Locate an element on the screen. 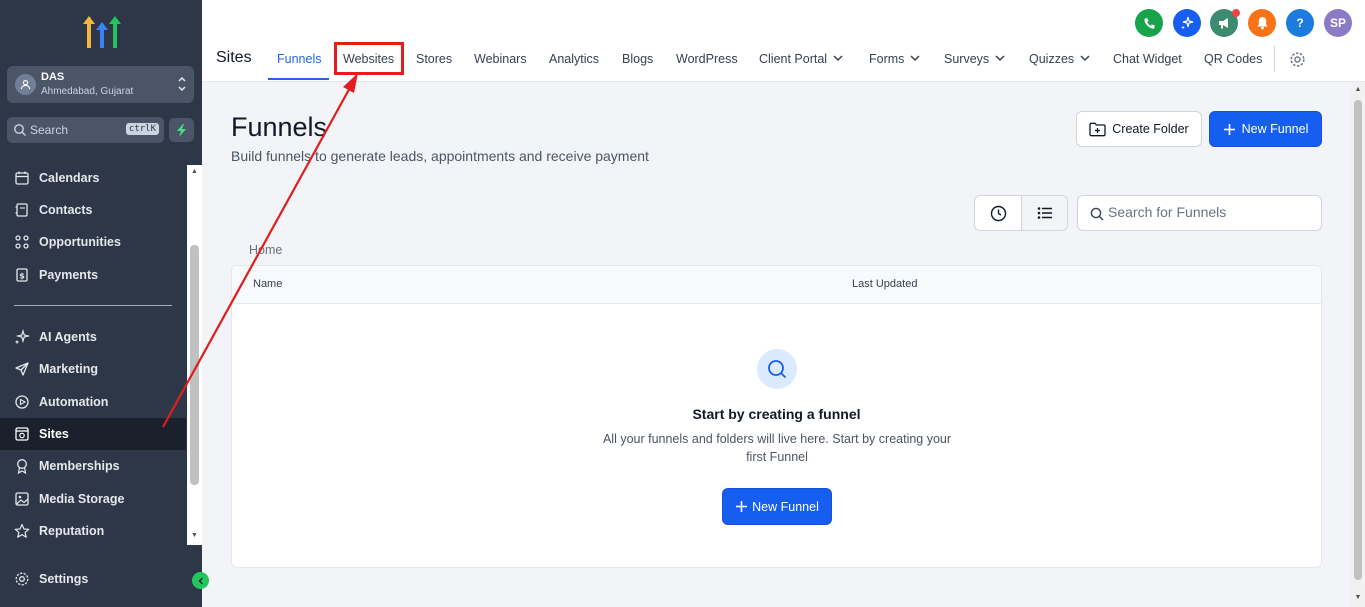  bell-icon is located at coordinates (1262, 23).